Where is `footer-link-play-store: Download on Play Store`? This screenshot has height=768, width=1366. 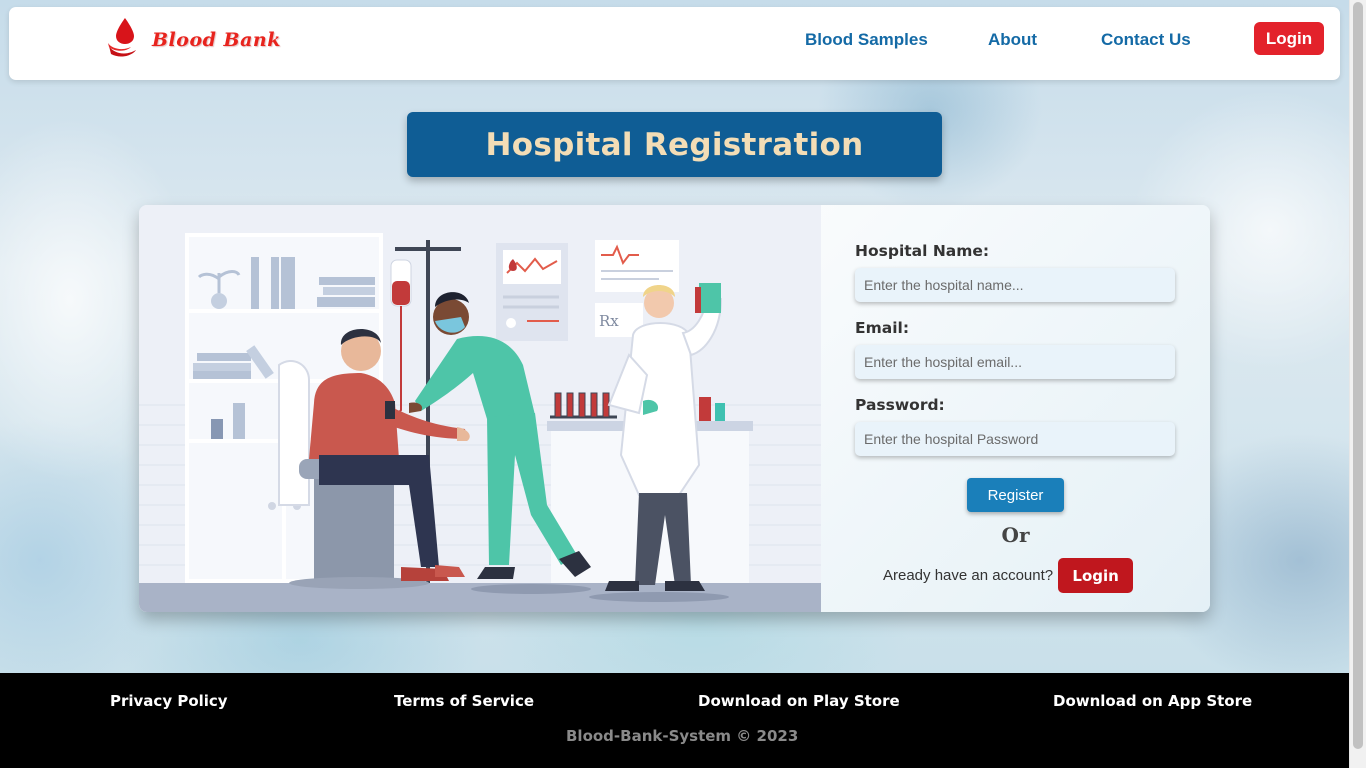
footer-link-play-store: Download on Play Store is located at coordinates (799, 701).